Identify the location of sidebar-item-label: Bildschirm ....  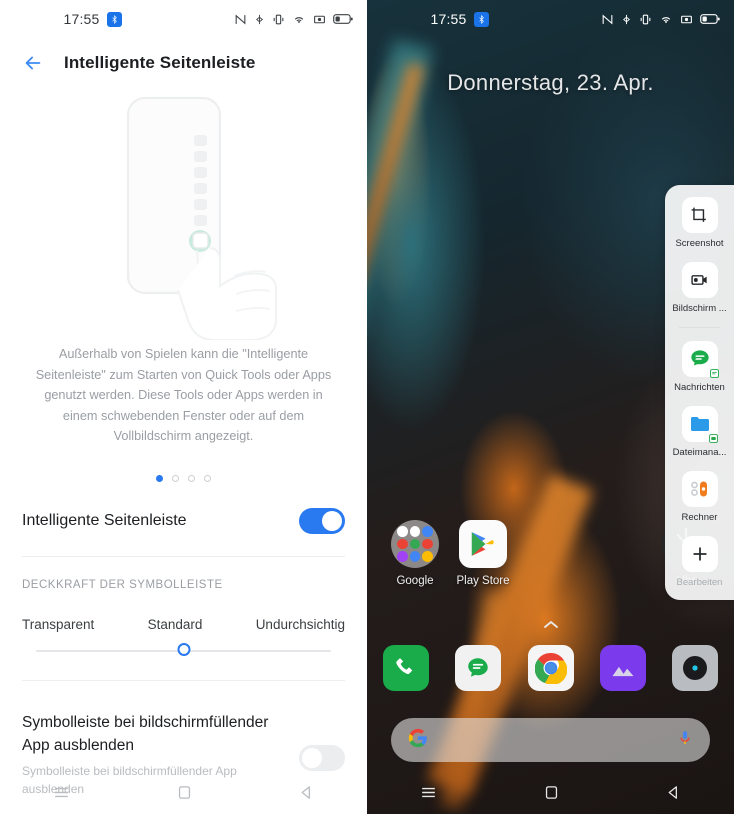
(699, 308).